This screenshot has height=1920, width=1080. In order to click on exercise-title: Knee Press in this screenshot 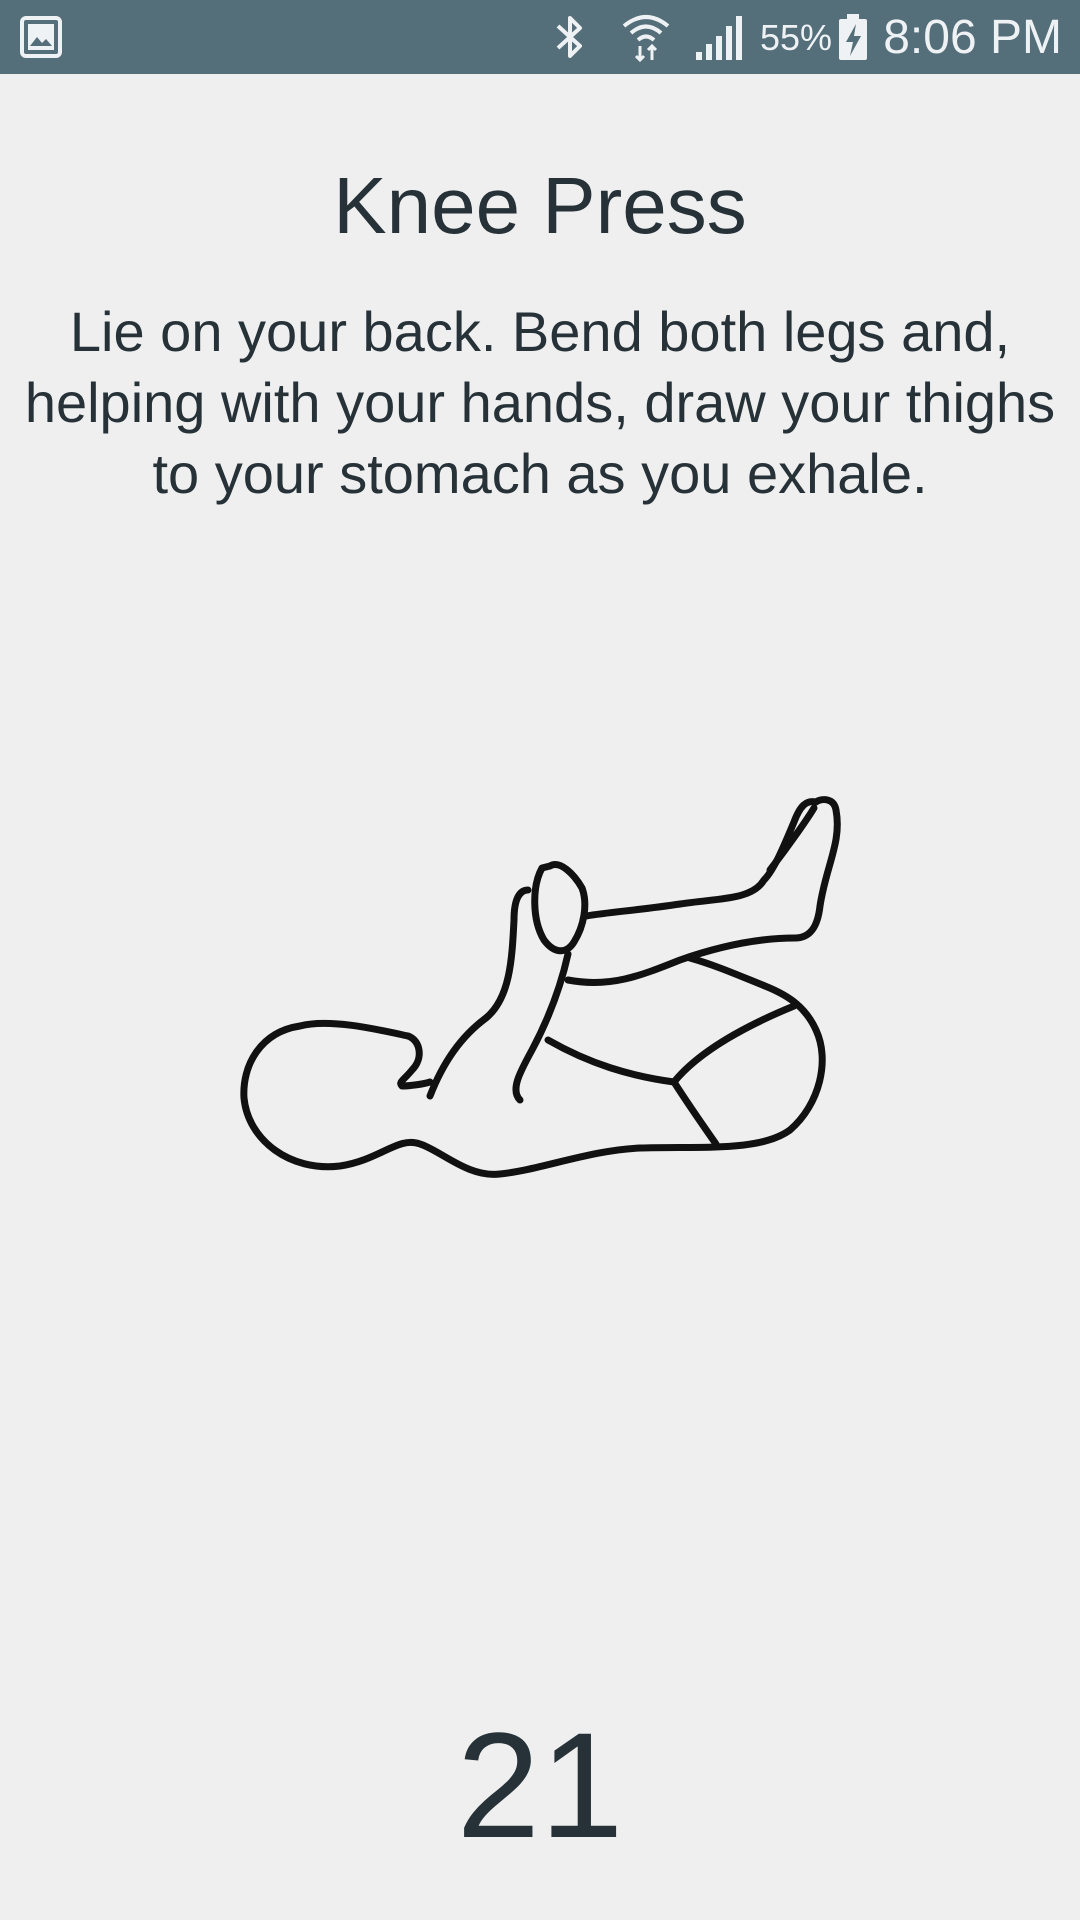, I will do `click(540, 205)`.